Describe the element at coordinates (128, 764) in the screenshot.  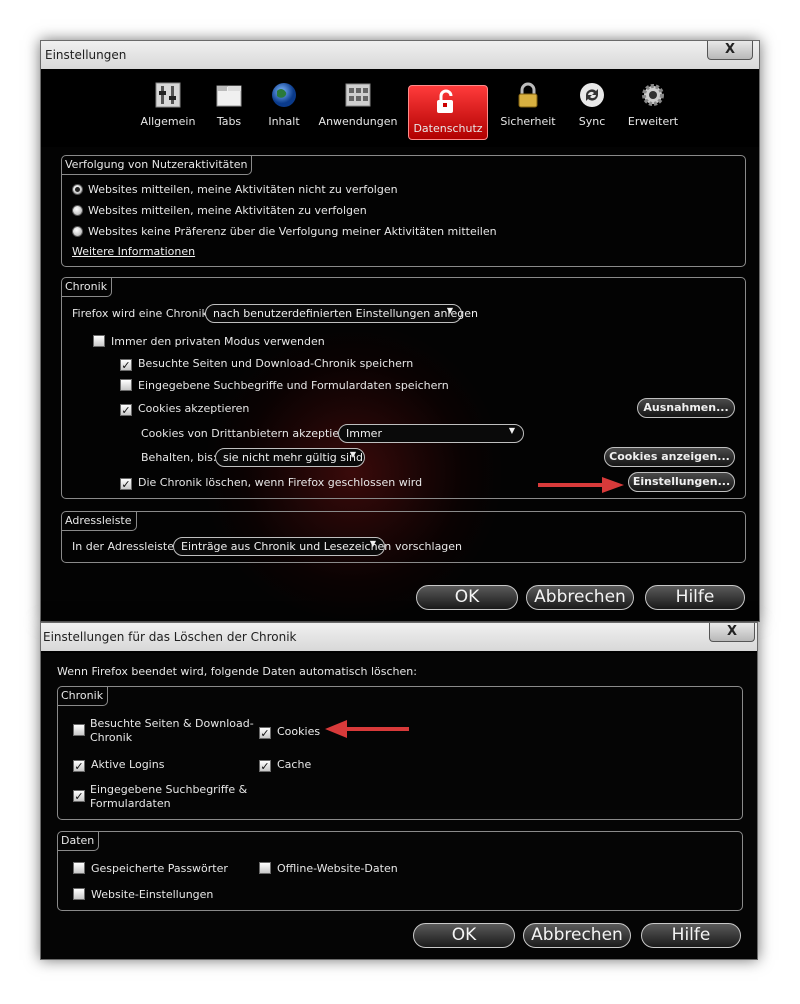
I see `active-logins-label: Aktive Logins` at that location.